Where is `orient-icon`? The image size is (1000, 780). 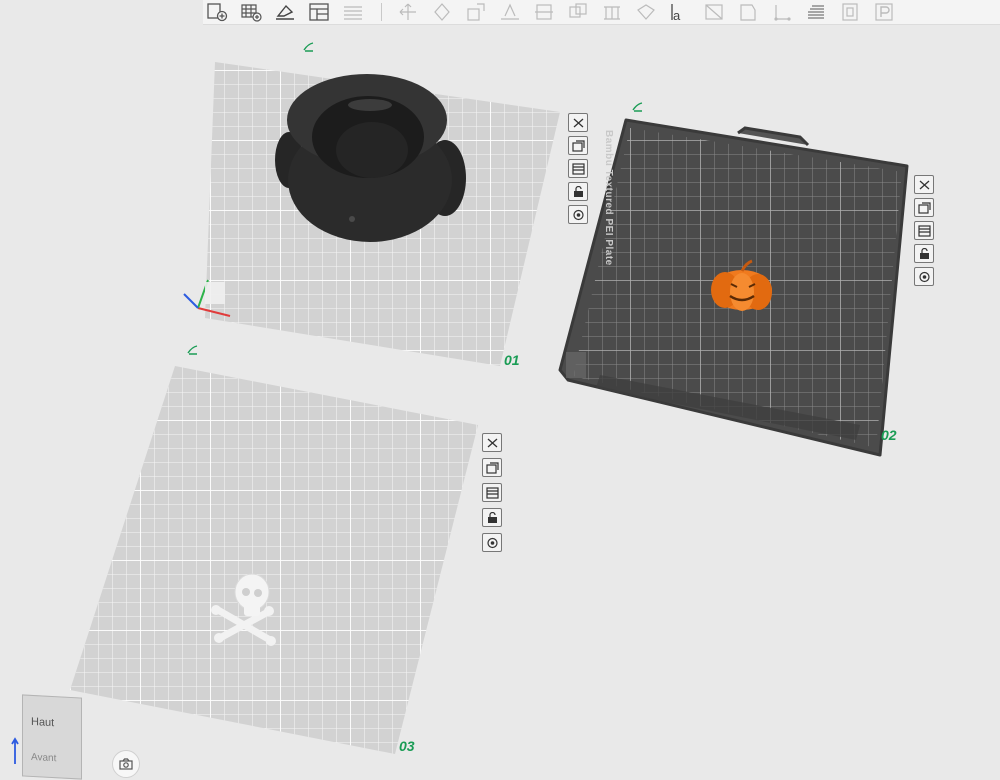 orient-icon is located at coordinates (285, 12).